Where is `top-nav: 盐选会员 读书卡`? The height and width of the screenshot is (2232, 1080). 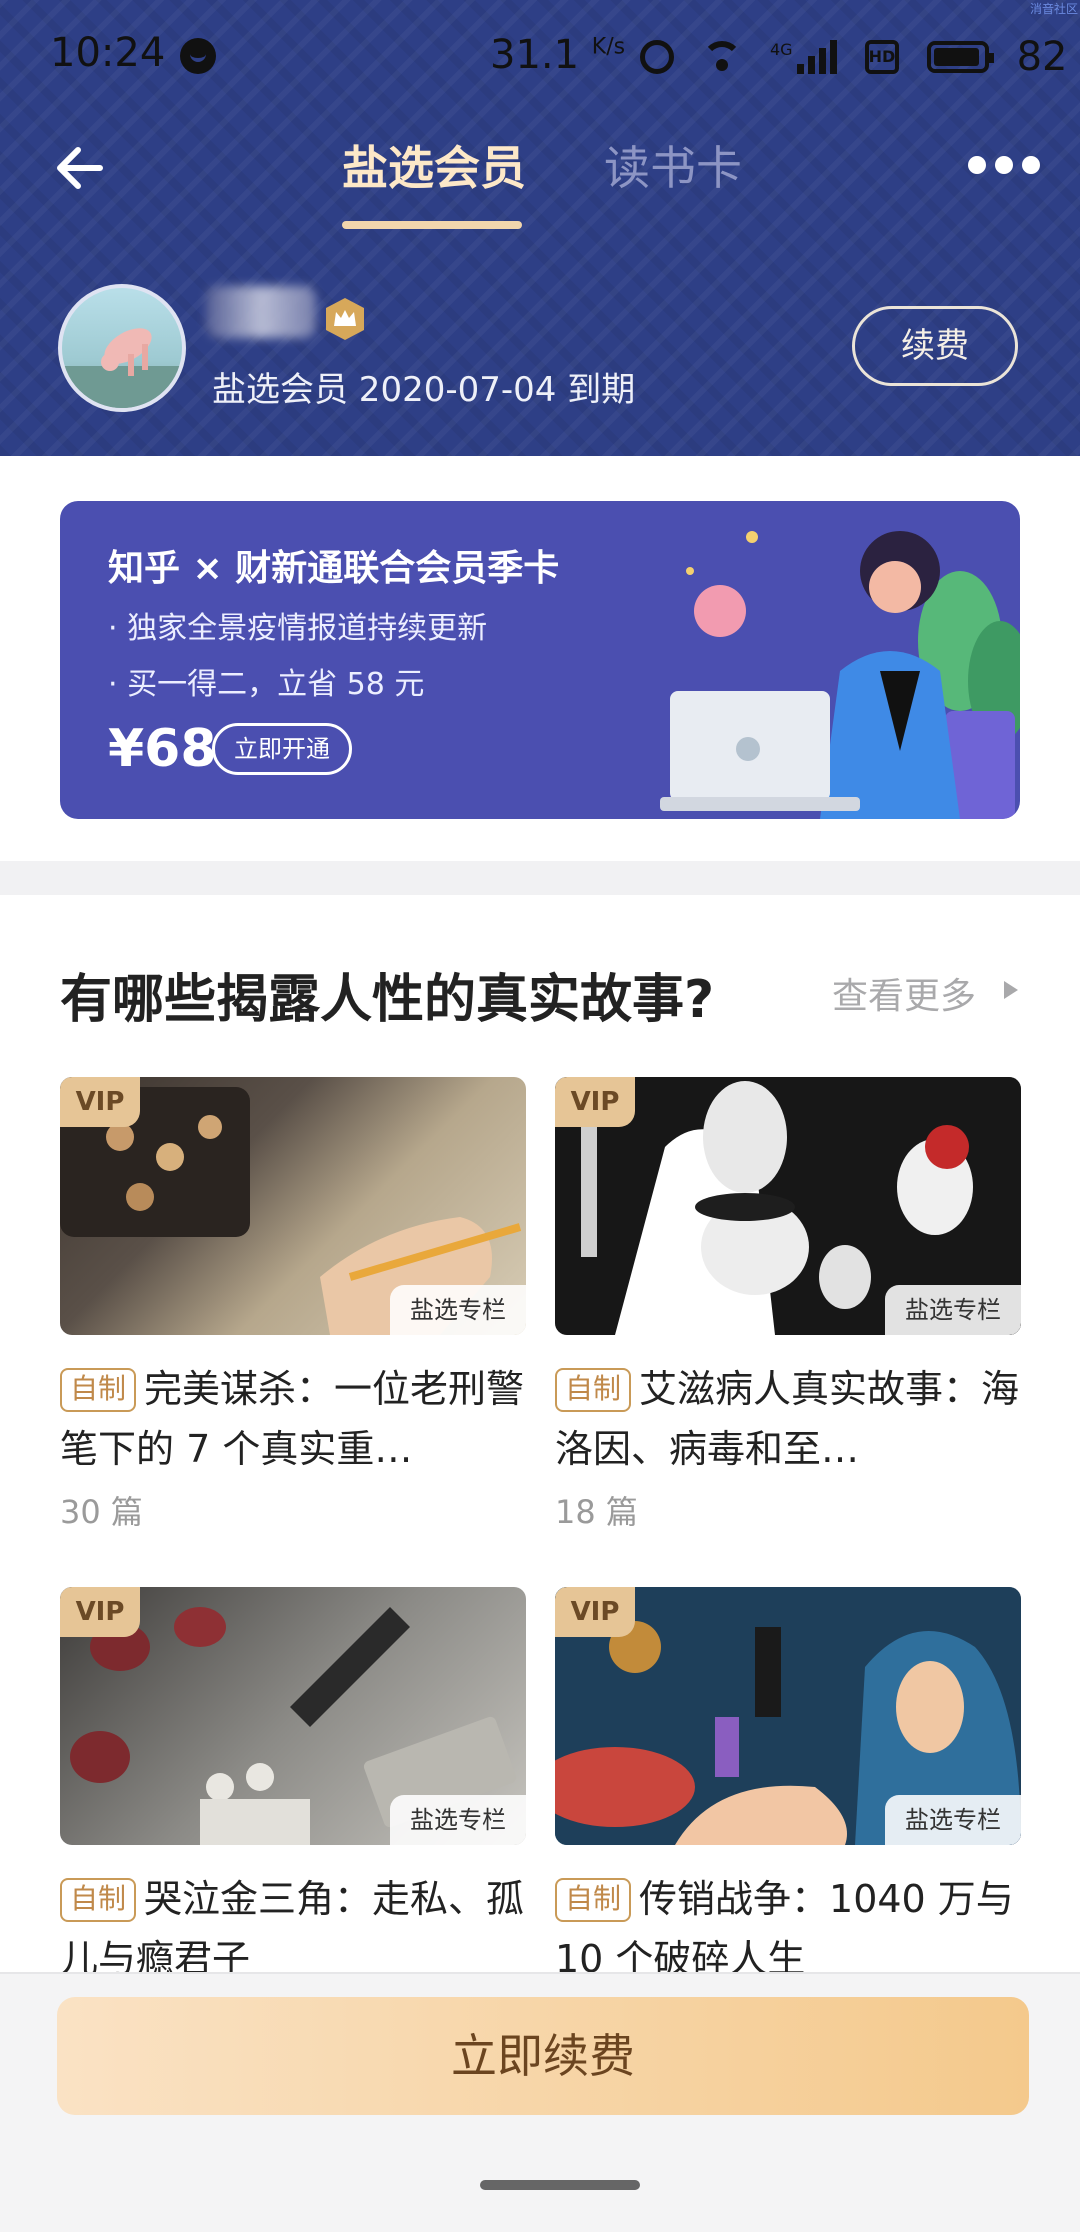 top-nav: 盐选会员 读书卡 is located at coordinates (540, 170).